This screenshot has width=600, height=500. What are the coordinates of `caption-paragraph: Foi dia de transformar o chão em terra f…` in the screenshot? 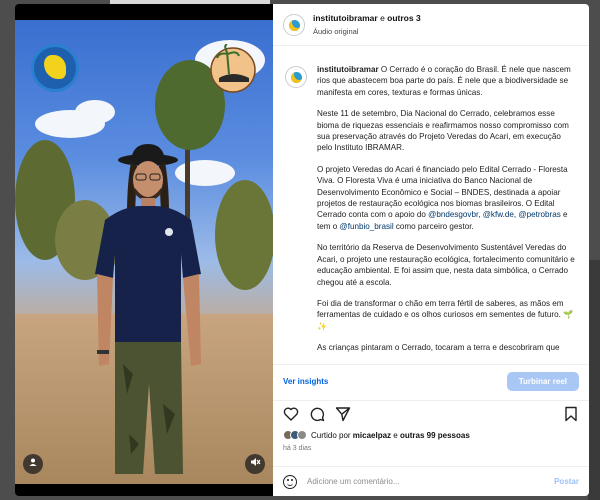 It's located at (445, 314).